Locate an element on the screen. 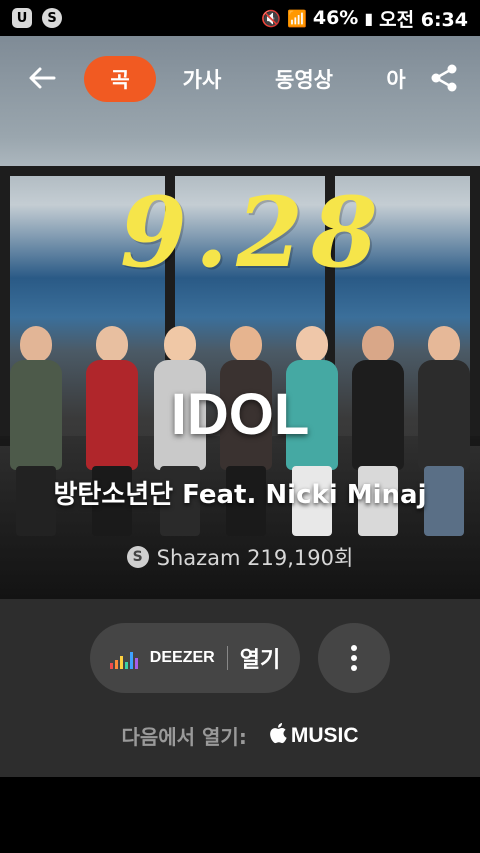 The image size is (480, 853). tab-video: 동영상 is located at coordinates (304, 79).